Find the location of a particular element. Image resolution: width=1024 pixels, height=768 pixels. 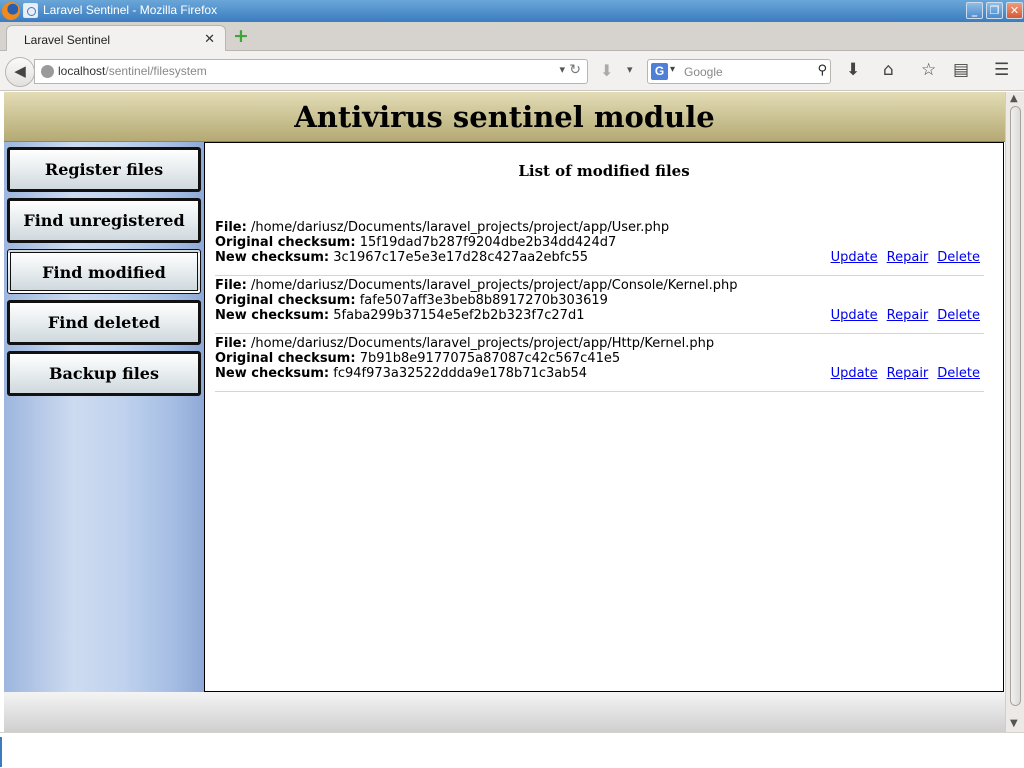

window-menu-icon is located at coordinates (30, 10).